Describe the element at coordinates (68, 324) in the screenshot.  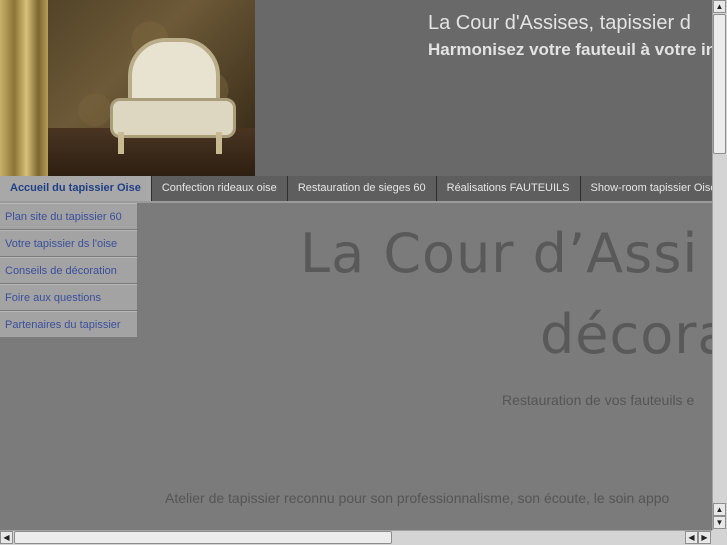
I see `sidebar-item-partenaires: Partenaires du tapissier` at that location.